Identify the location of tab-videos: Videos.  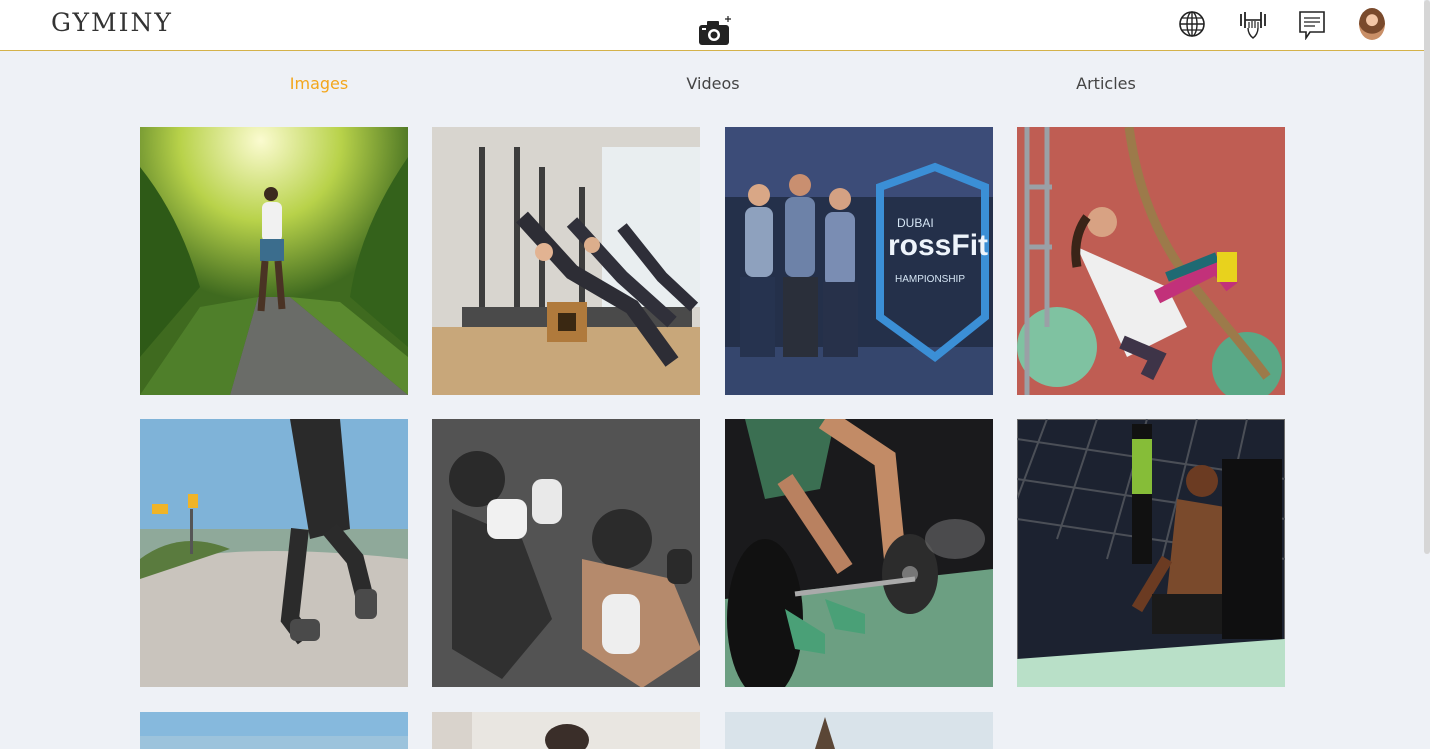
(713, 83).